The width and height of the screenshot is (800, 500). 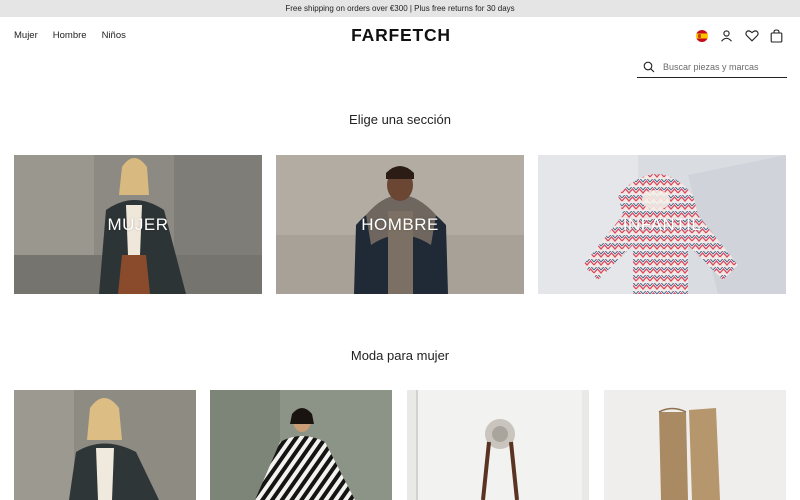 I want to click on tile-mujer: MUJER, so click(x=138, y=224).